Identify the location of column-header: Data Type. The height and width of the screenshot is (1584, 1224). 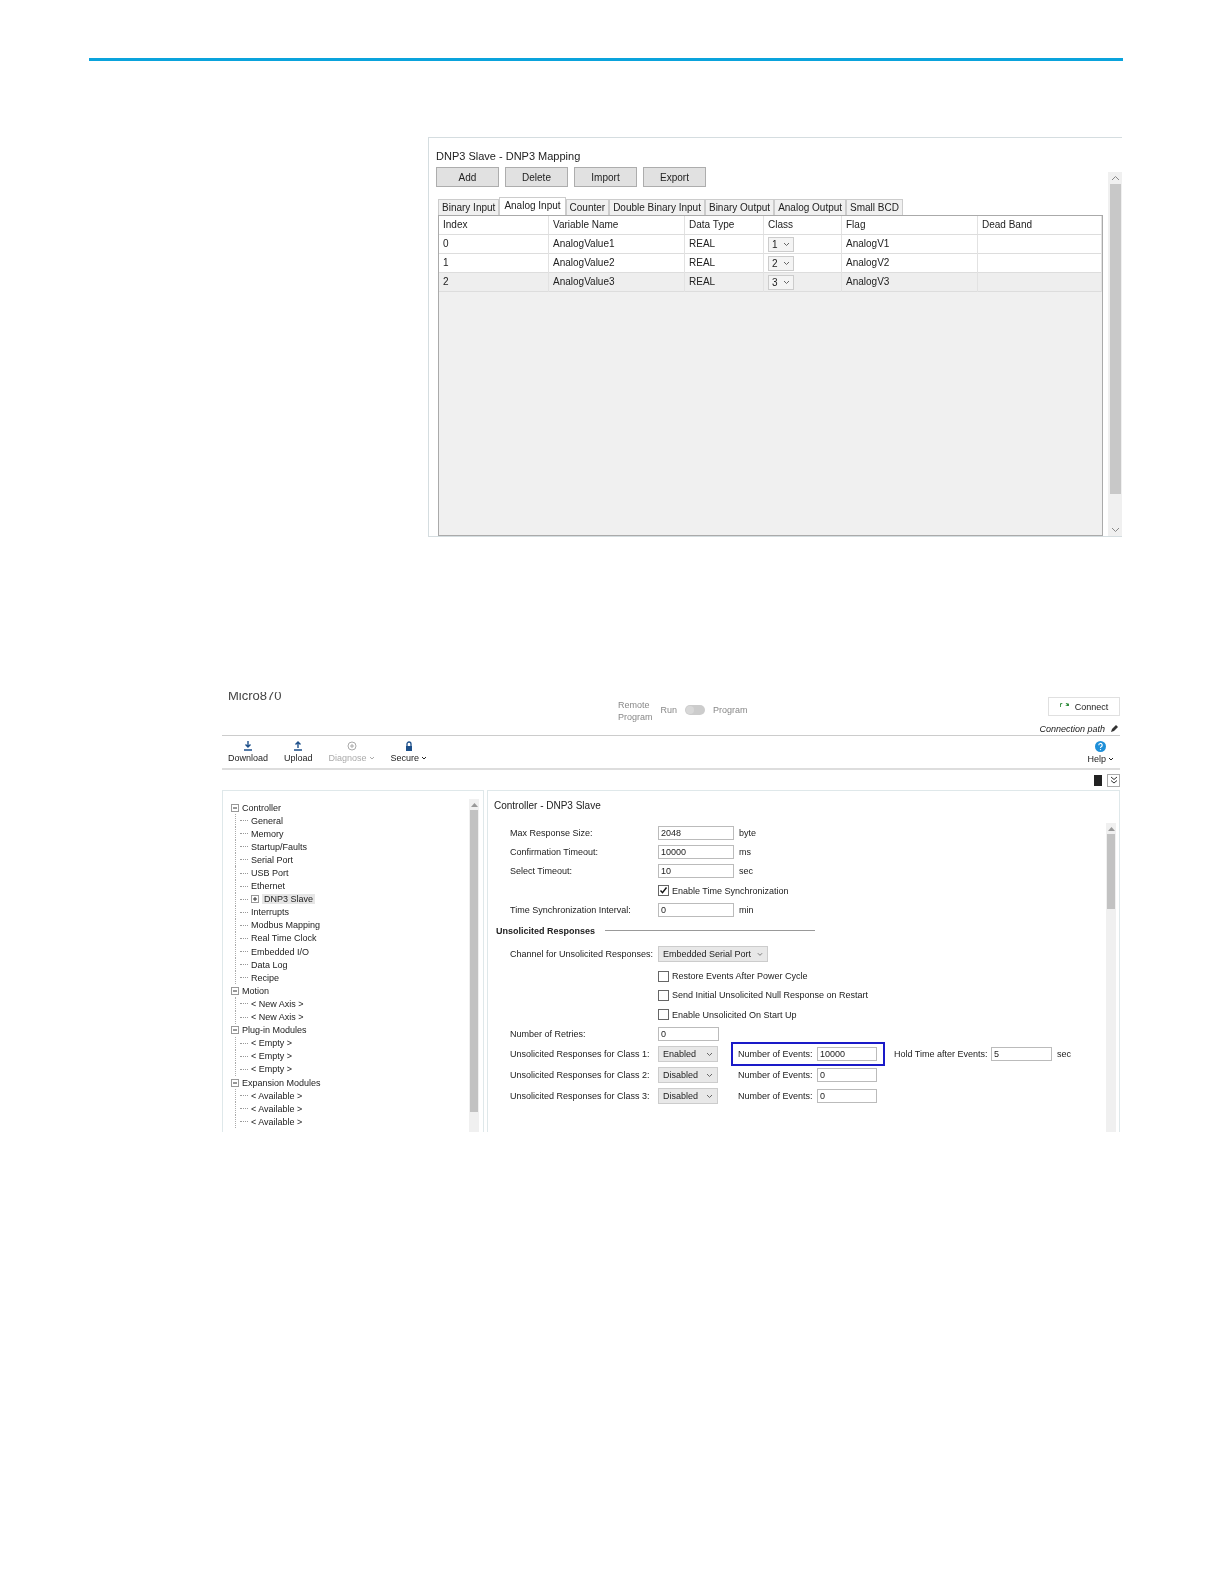
(724, 225).